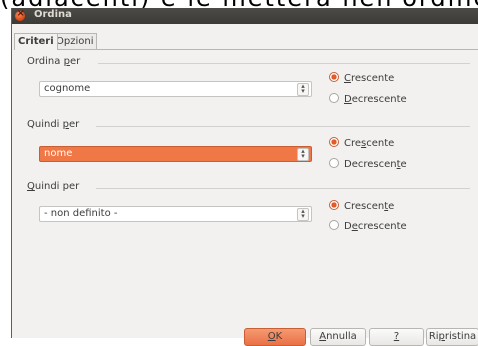 This screenshot has height=346, width=478. What do you see at coordinates (81, 213) in the screenshot?
I see `sort-key-3-value: - non definito -` at bounding box center [81, 213].